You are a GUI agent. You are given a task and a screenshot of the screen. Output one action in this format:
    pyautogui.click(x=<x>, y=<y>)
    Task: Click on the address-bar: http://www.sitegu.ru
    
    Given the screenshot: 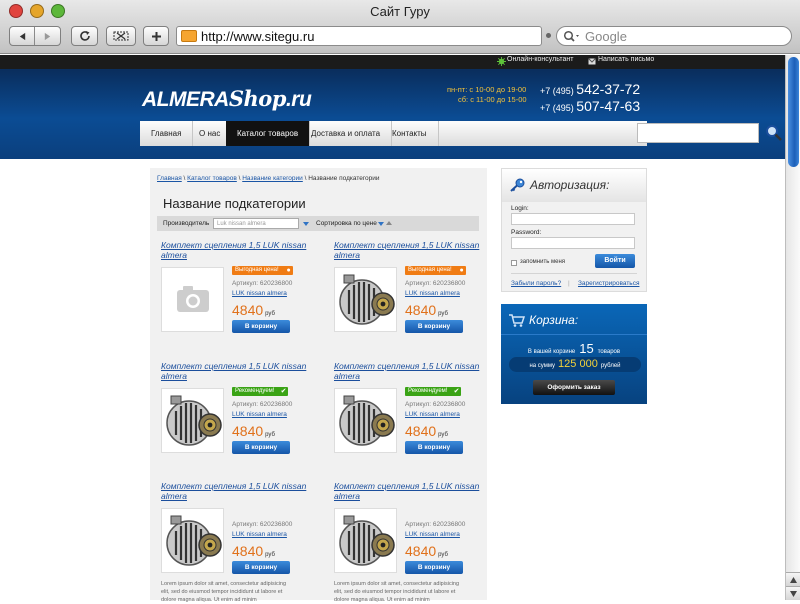 What is the action you would take?
    pyautogui.click(x=359, y=36)
    